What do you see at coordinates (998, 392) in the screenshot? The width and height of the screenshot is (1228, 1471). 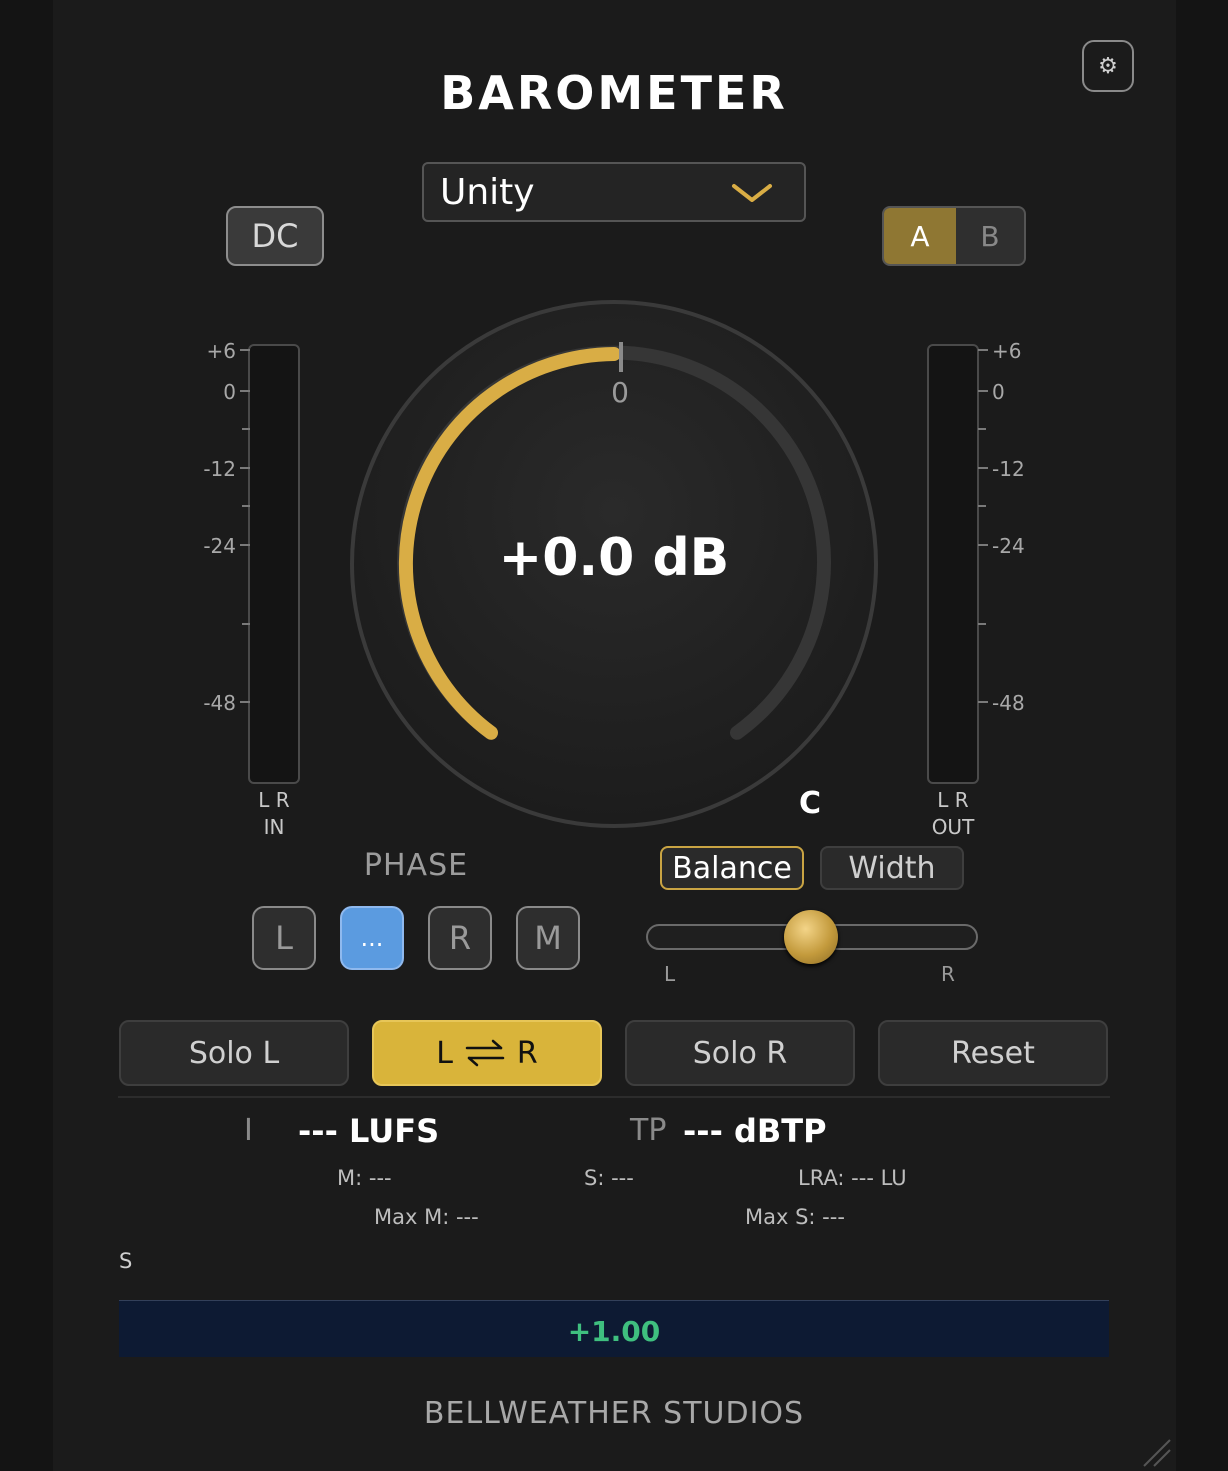 I see `output-tick: 0` at bounding box center [998, 392].